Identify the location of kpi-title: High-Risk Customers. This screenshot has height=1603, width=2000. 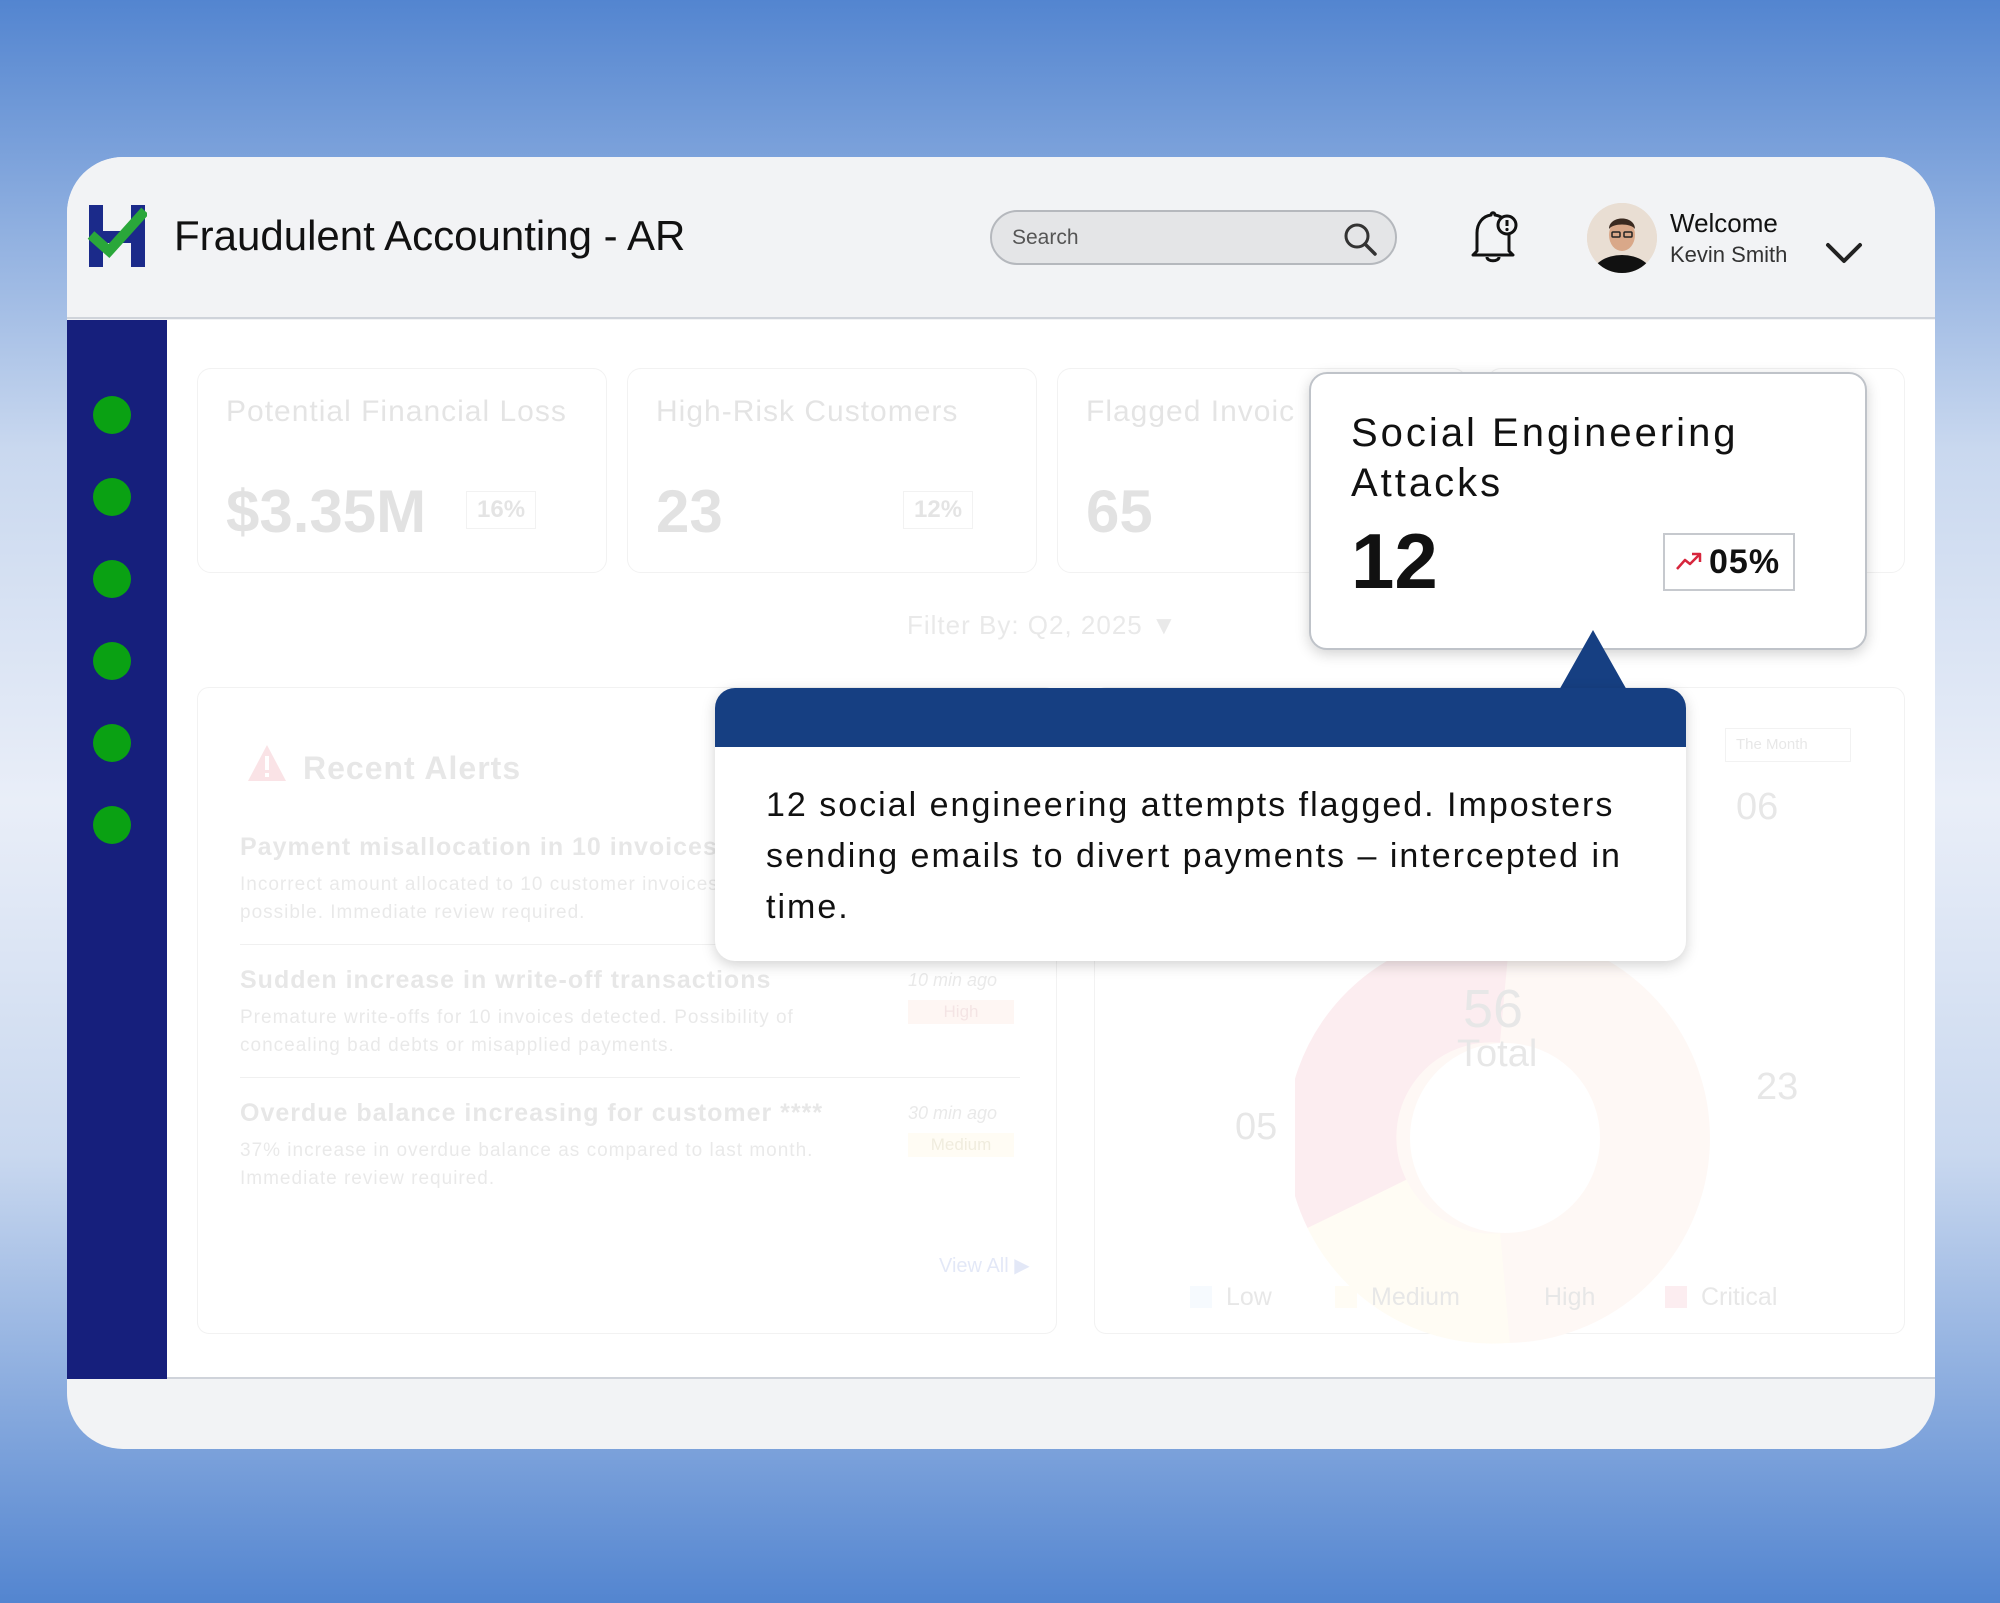
(807, 411).